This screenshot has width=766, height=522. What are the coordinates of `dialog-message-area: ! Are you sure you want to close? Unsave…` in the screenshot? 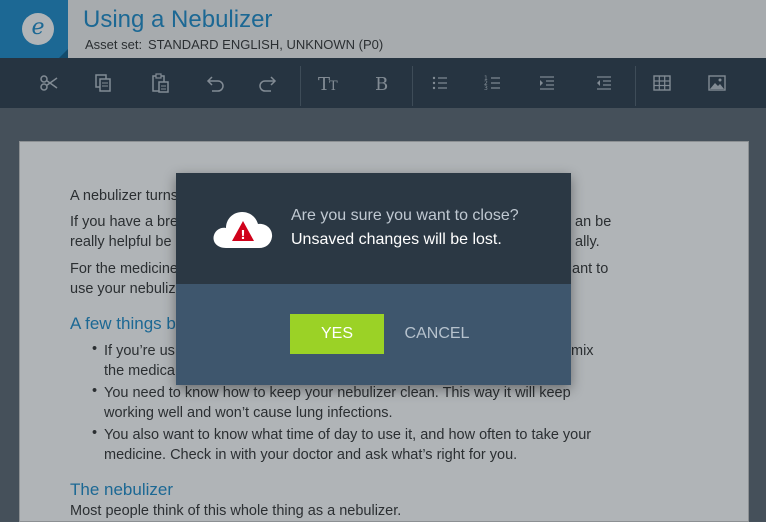 It's located at (373, 228).